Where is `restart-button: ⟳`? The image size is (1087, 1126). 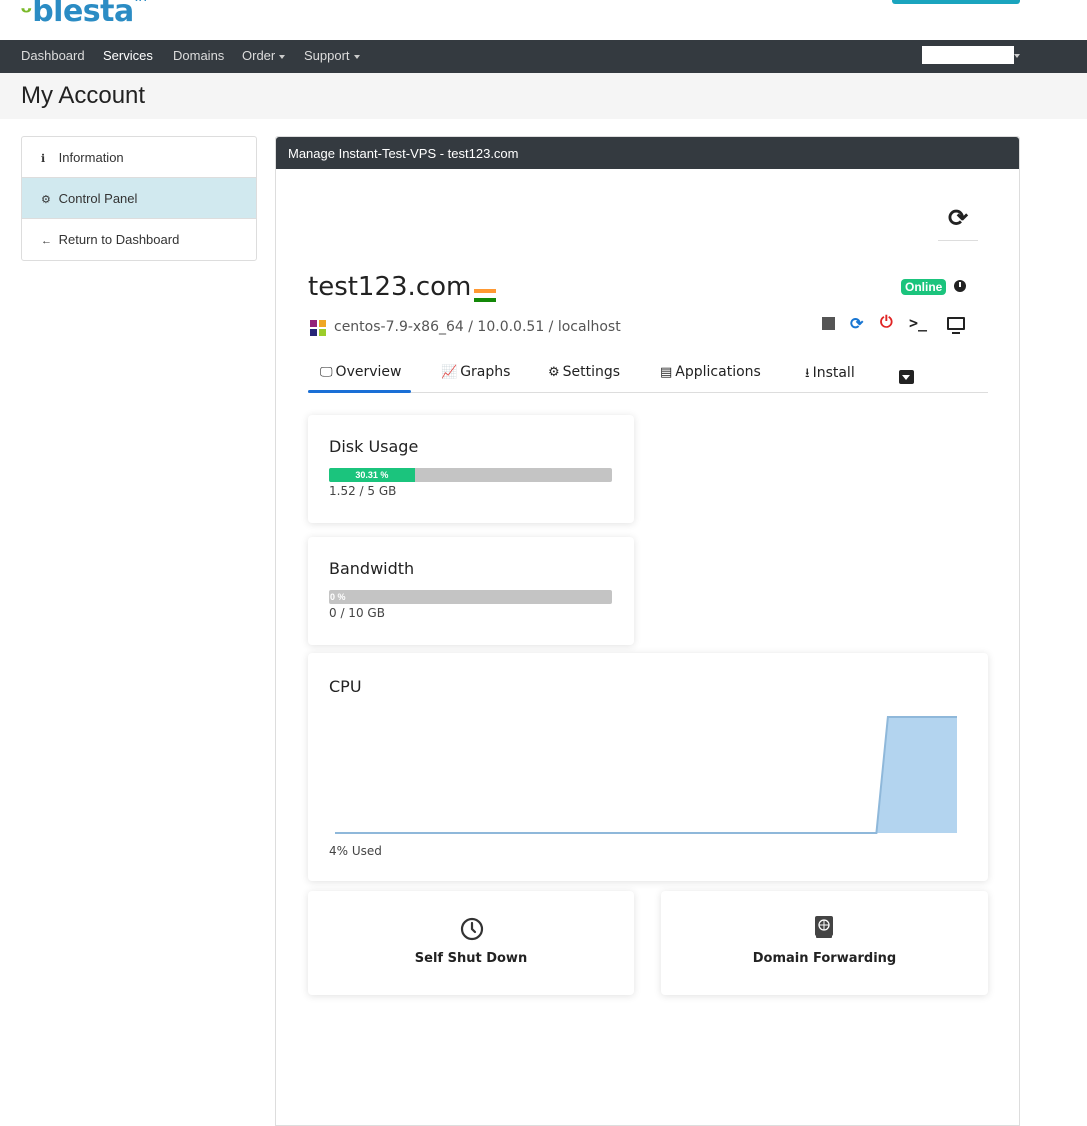 restart-button: ⟳ is located at coordinates (856, 324).